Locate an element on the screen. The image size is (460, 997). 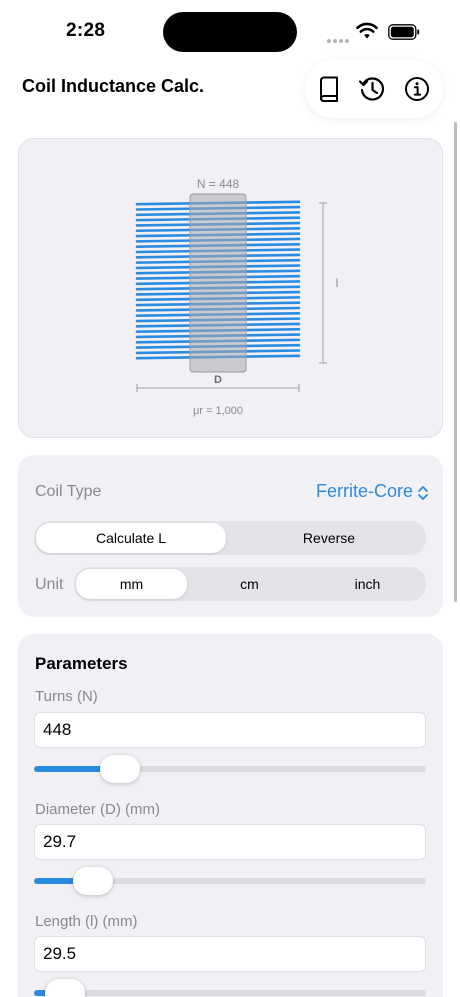
unit-segmented-control: mm cm inch is located at coordinates (250, 584).